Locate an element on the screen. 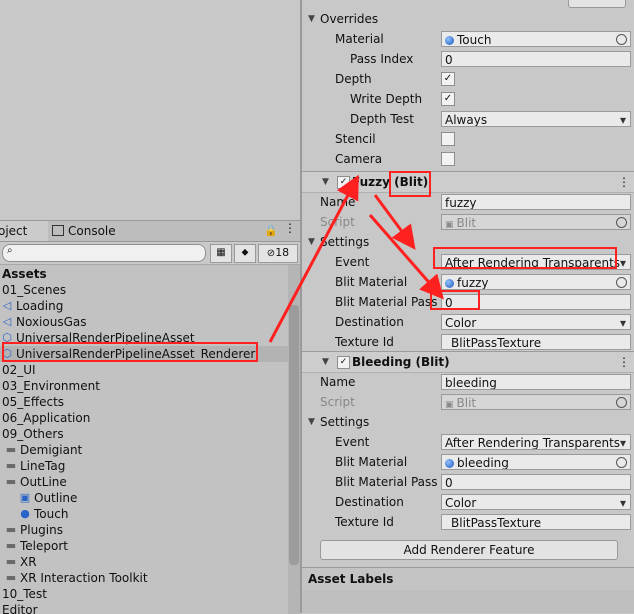 This screenshot has height=614, width=634. bleeding-pass-label: Blit Material Pass I is located at coordinates (390, 482).